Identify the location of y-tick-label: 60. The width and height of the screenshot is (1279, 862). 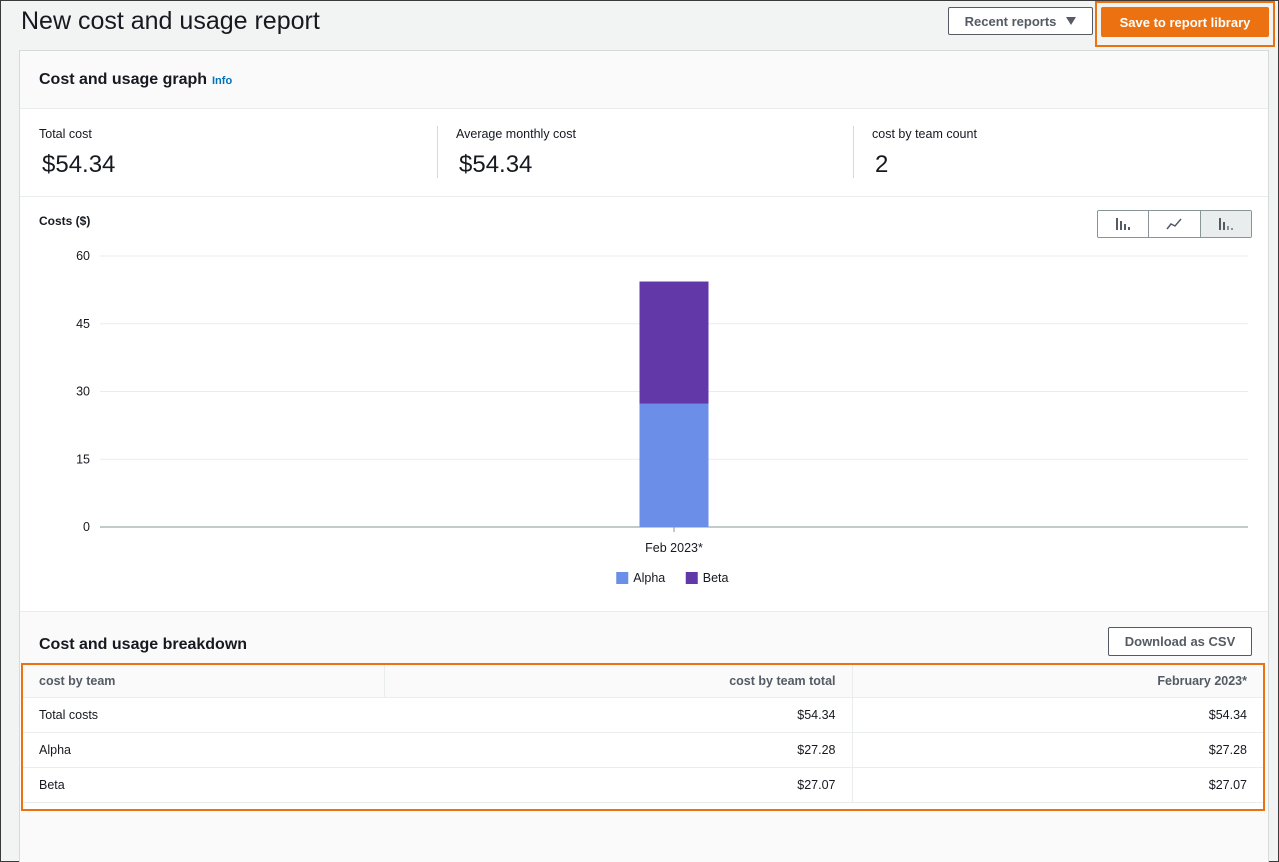
(83, 256).